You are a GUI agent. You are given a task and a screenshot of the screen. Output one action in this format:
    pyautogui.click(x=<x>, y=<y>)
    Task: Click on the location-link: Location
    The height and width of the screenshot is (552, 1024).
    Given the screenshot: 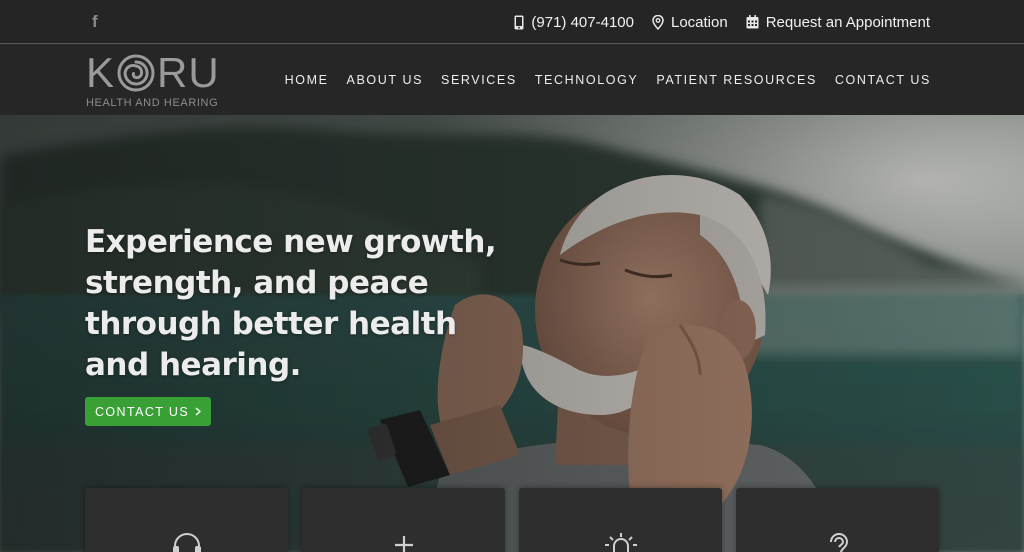 What is the action you would take?
    pyautogui.click(x=690, y=22)
    